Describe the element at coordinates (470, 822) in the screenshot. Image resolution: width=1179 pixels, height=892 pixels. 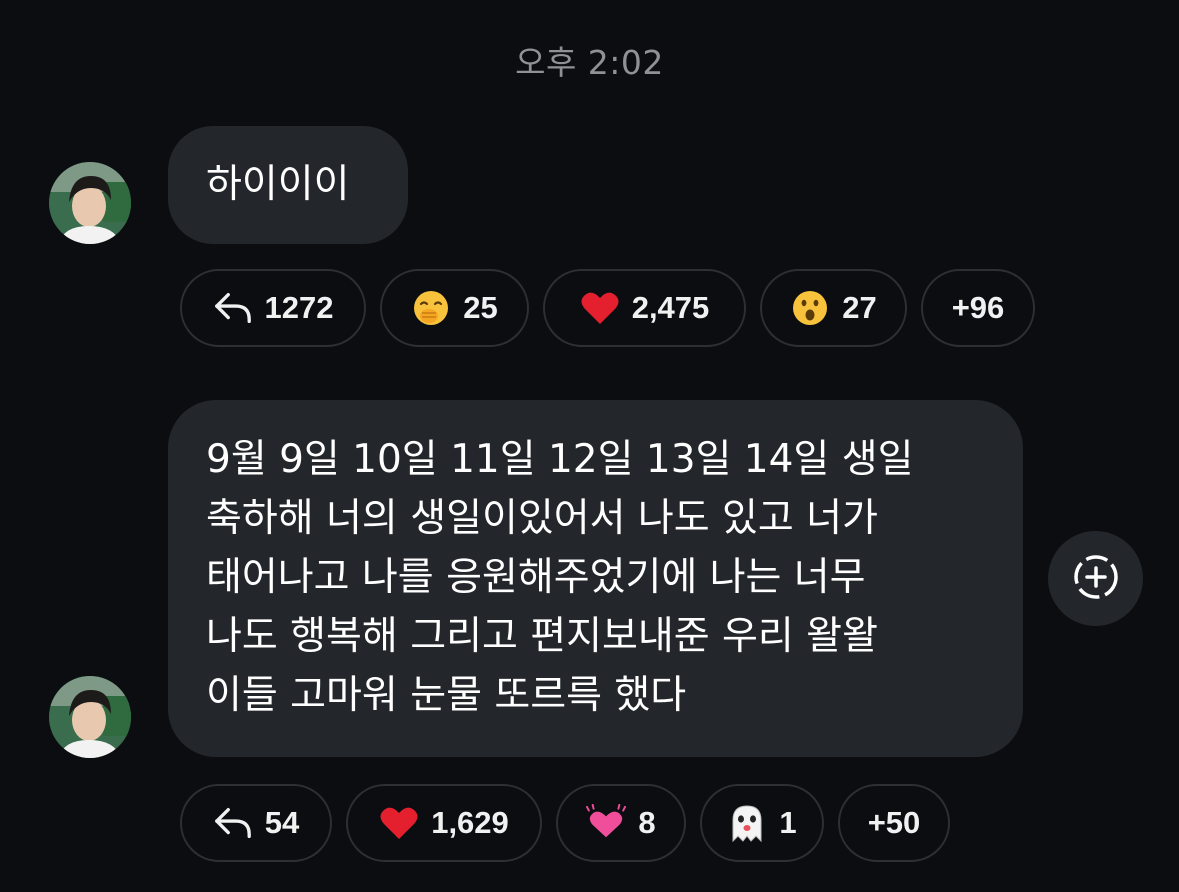
I see `reaction-count: 1,629` at that location.